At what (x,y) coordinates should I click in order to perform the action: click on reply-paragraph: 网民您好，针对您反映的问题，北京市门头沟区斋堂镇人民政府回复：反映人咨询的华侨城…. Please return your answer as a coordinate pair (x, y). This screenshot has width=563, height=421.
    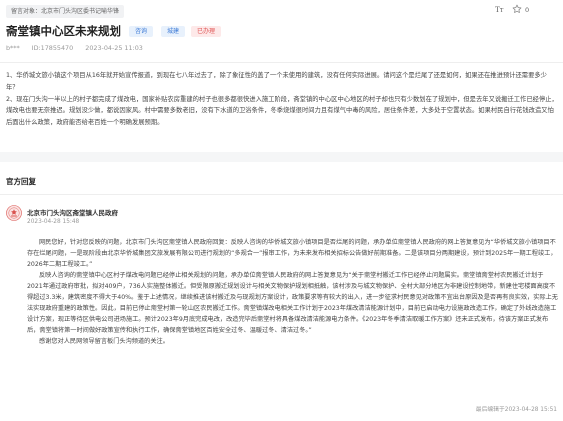
    Looking at the image, I should click on (292, 253).